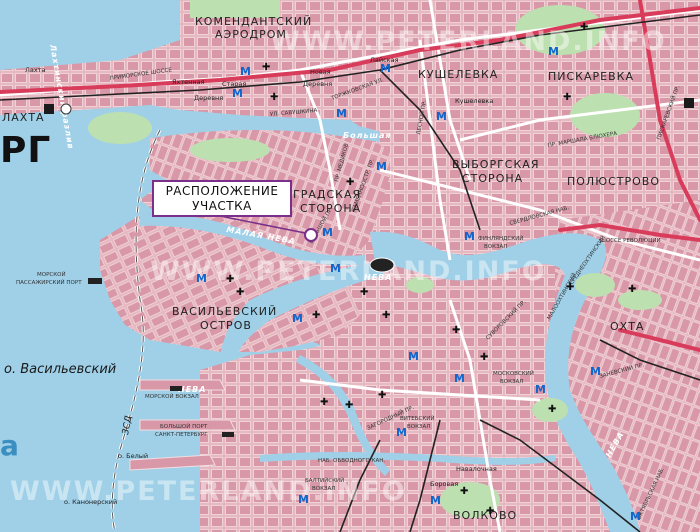 This screenshot has height=532, width=700. What do you see at coordinates (495, 247) in the screenshot?
I see `label-finland-vokzal-2: ВОКЗАЛ` at bounding box center [495, 247].